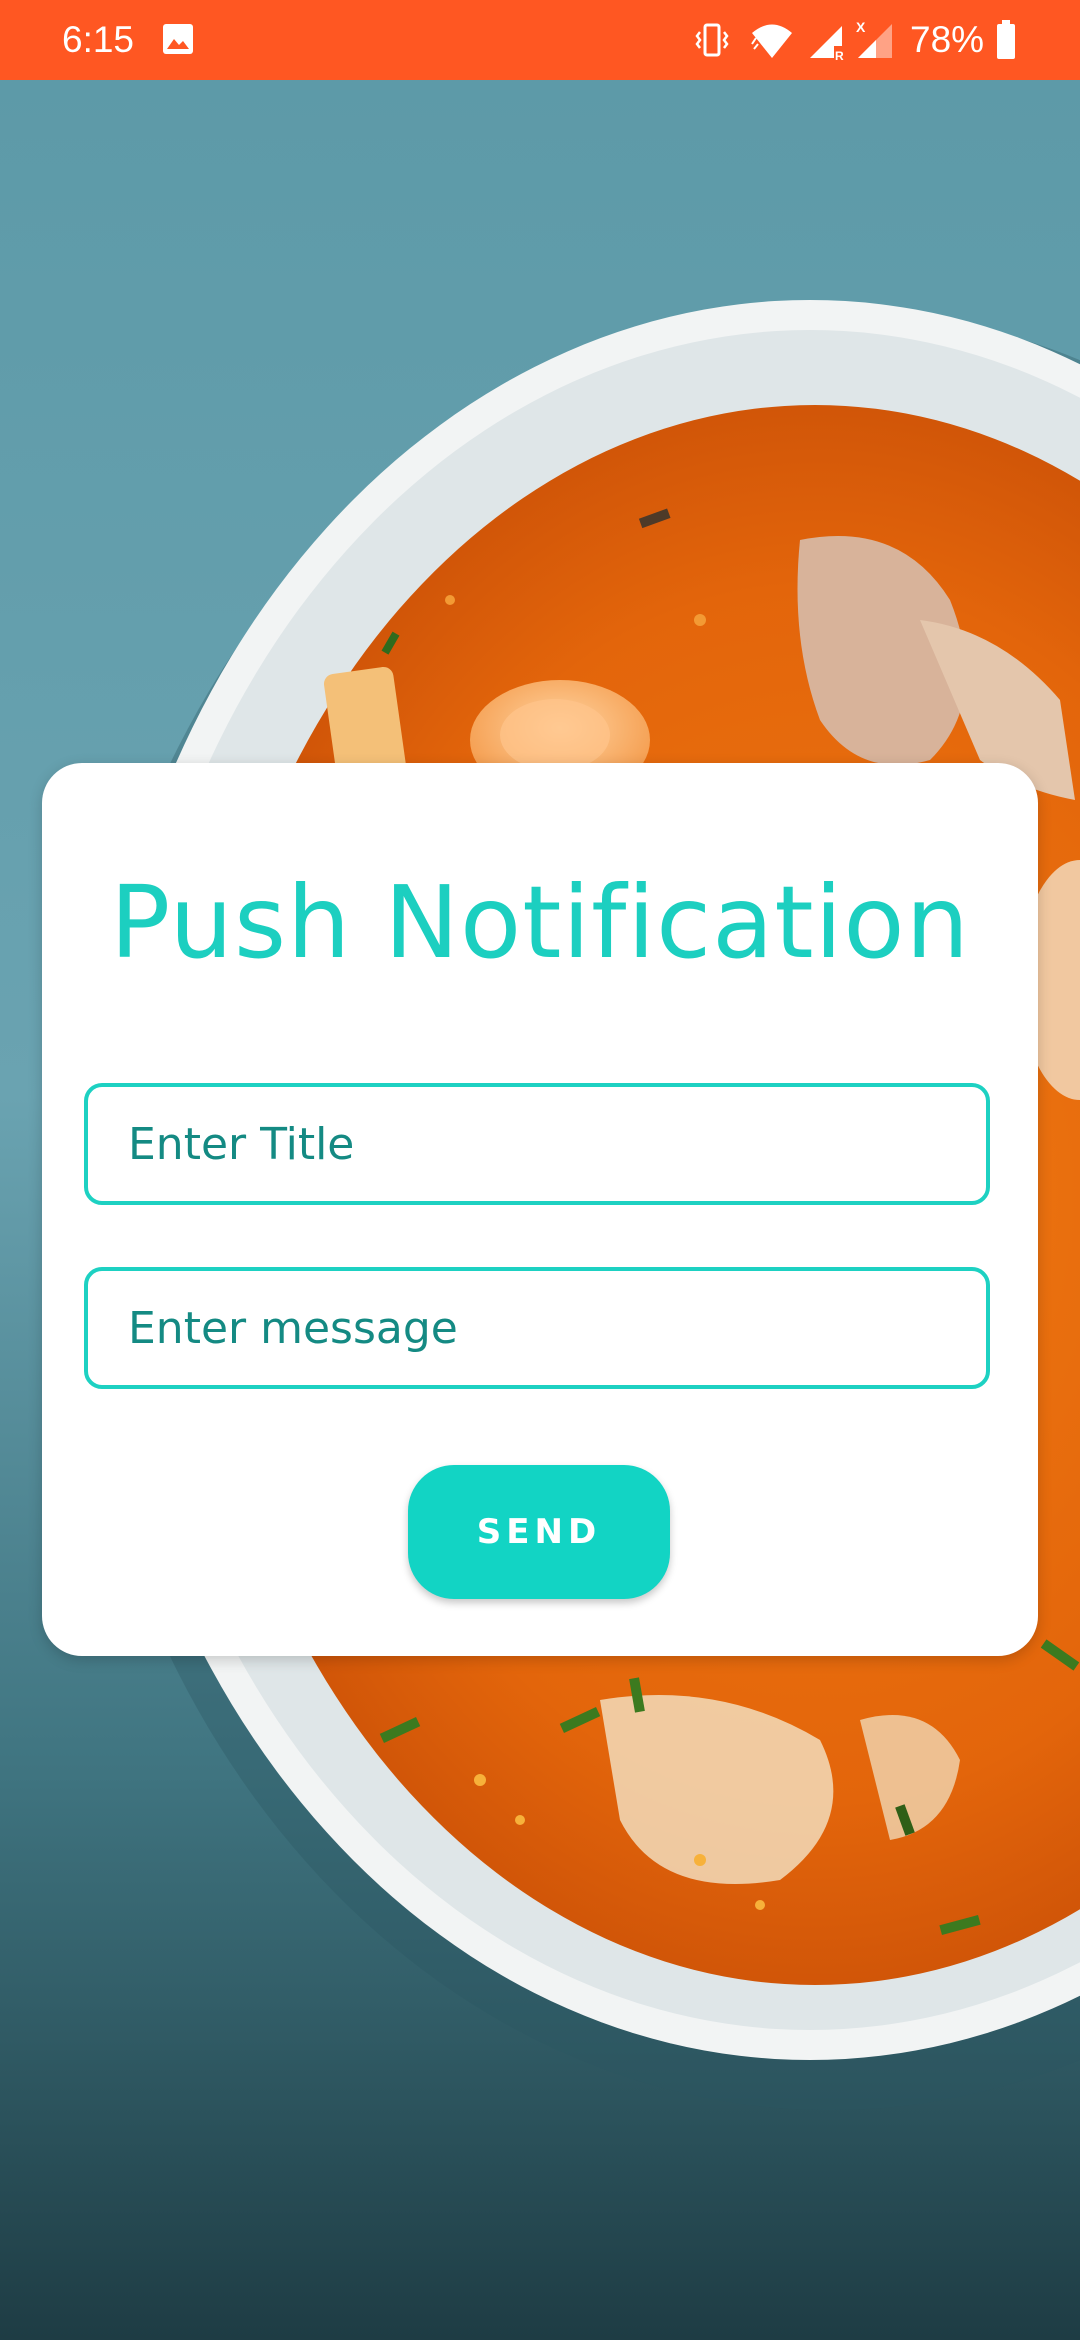 This screenshot has height=2340, width=1080. What do you see at coordinates (947, 39) in the screenshot?
I see `battery-percent: 78%` at bounding box center [947, 39].